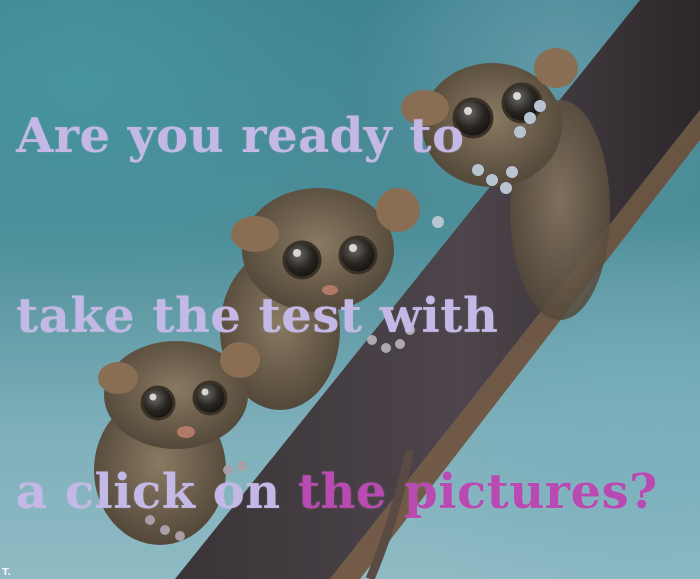  I want to click on caption-line-3: a click on the pictures?, so click(337, 492).